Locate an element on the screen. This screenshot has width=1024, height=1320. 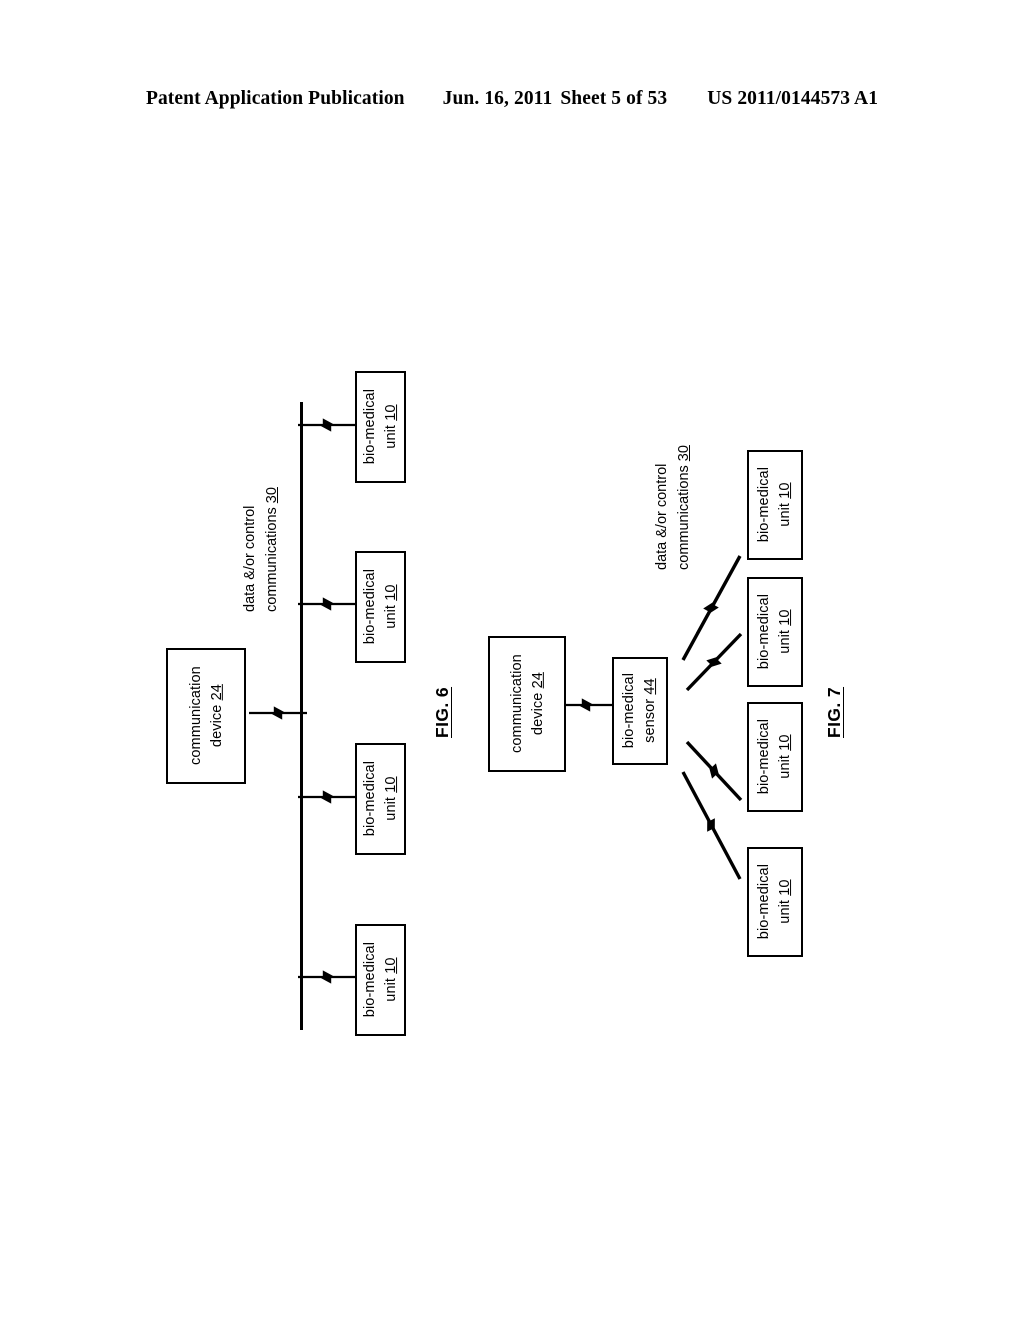
fig6-unit-1-label: bio-medical unit 10 is located at coordinates (380, 426).